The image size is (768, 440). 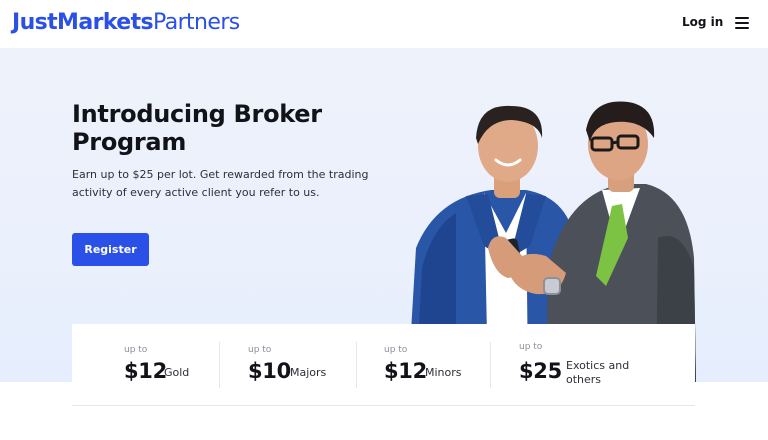 What do you see at coordinates (110, 249) in the screenshot?
I see `register-button: Register` at bounding box center [110, 249].